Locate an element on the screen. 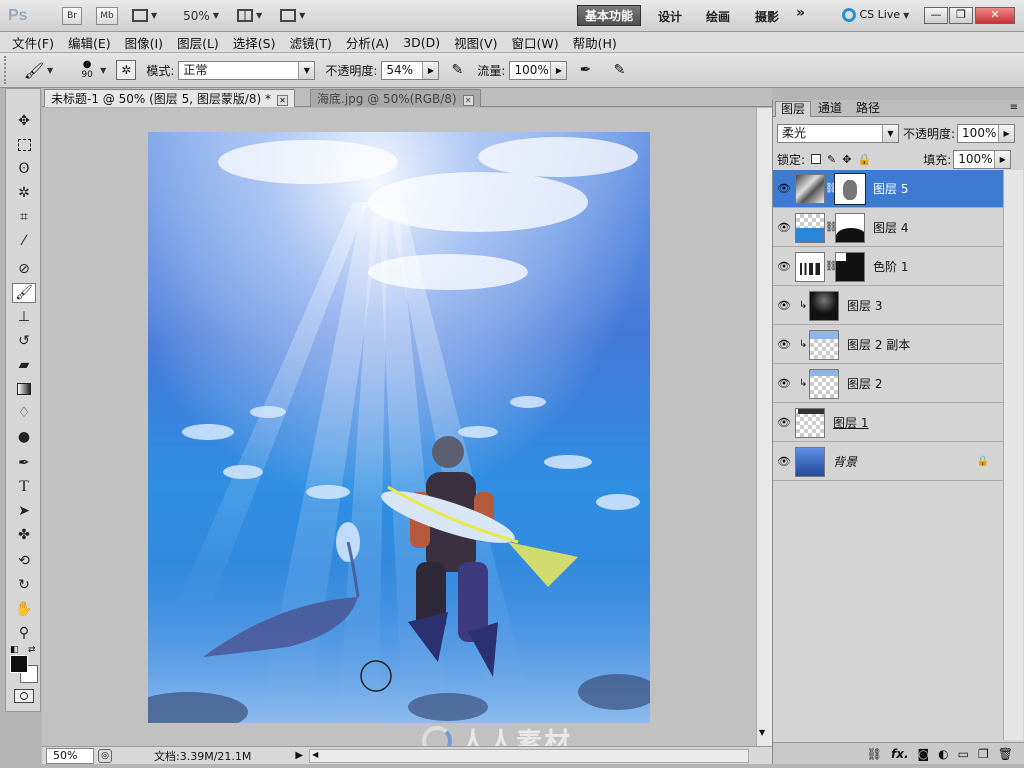  menu-filter: 滤镜(T) is located at coordinates (310, 42).